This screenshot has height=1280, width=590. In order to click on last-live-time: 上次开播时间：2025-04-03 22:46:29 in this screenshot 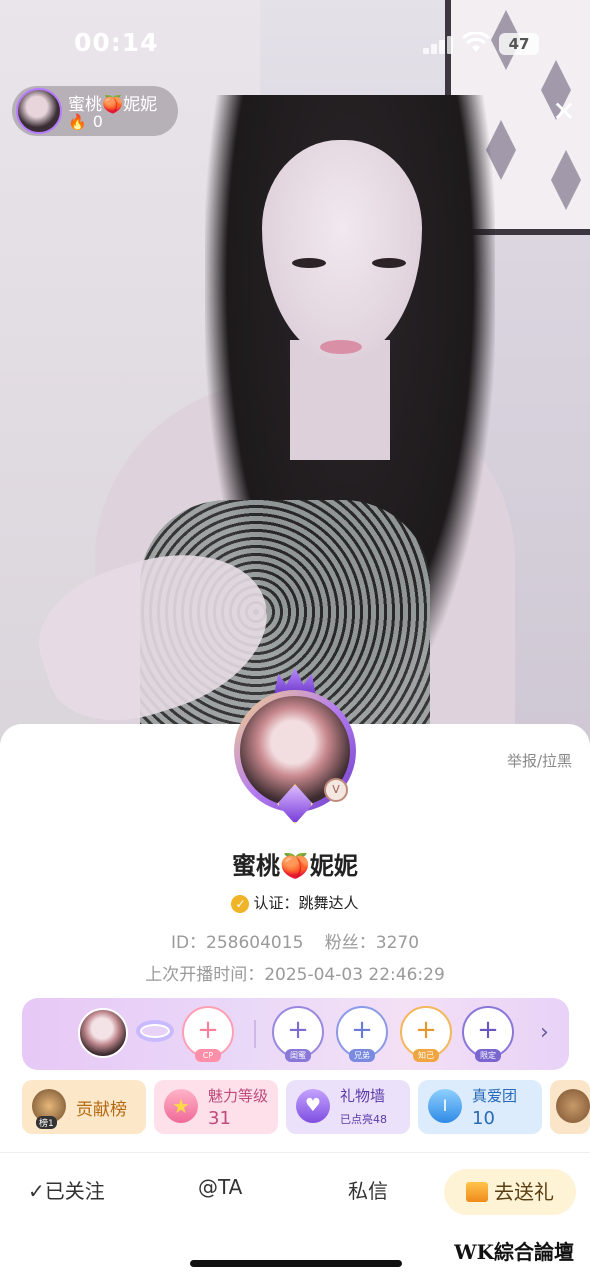, I will do `click(295, 975)`.